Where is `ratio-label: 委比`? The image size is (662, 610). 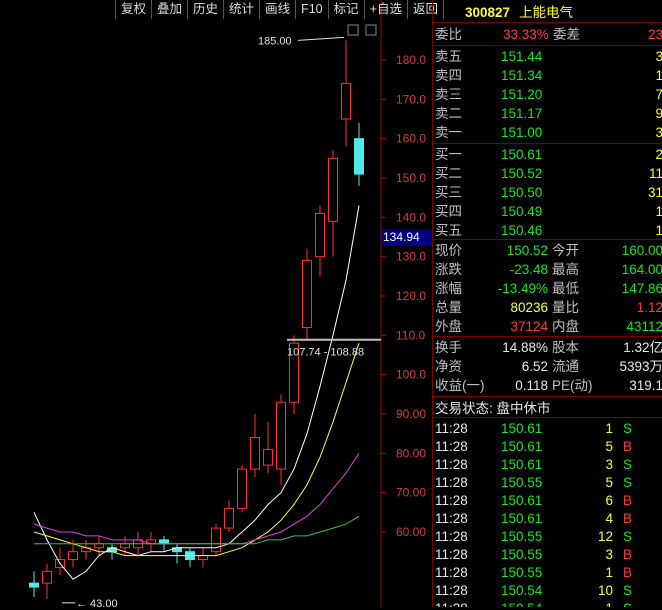
ratio-label: 委比 is located at coordinates (448, 34).